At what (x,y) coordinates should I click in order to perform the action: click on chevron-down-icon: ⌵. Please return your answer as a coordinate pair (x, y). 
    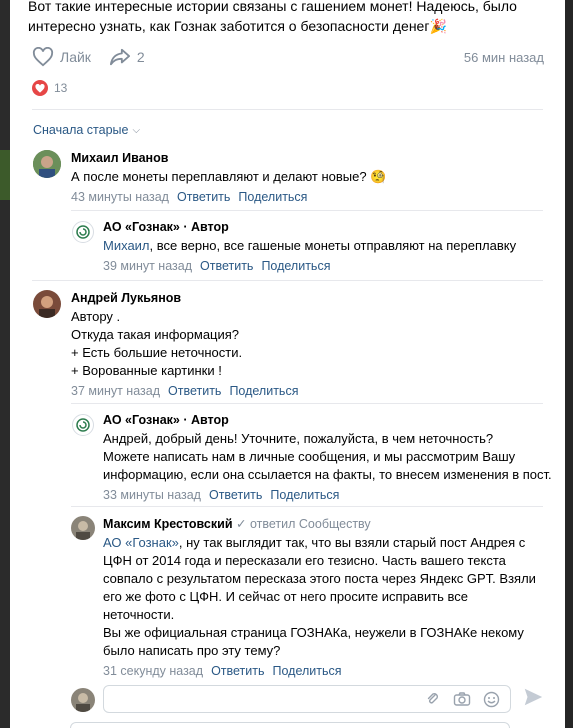
    Looking at the image, I should click on (136, 130).